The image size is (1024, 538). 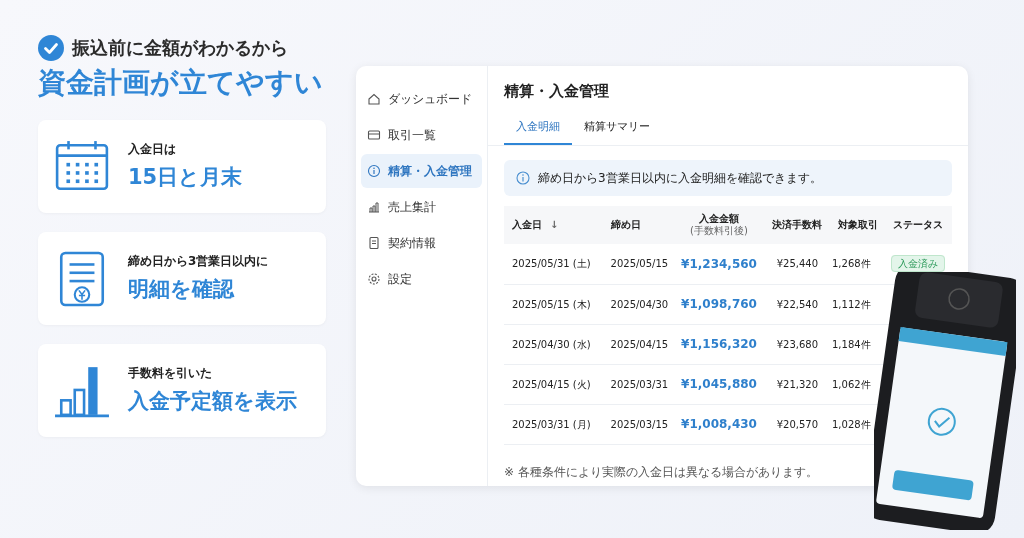 What do you see at coordinates (719, 263) in the screenshot?
I see `amount-text: ¥1,234,560` at bounding box center [719, 263].